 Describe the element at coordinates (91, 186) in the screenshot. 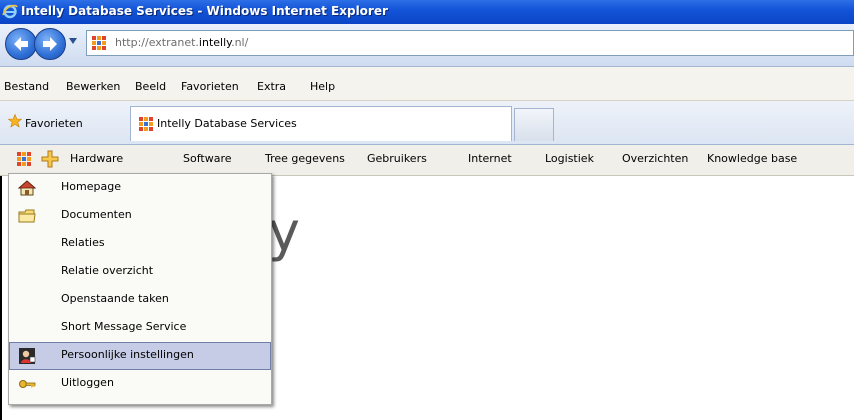

I see `menu-item-label: Homepage` at that location.